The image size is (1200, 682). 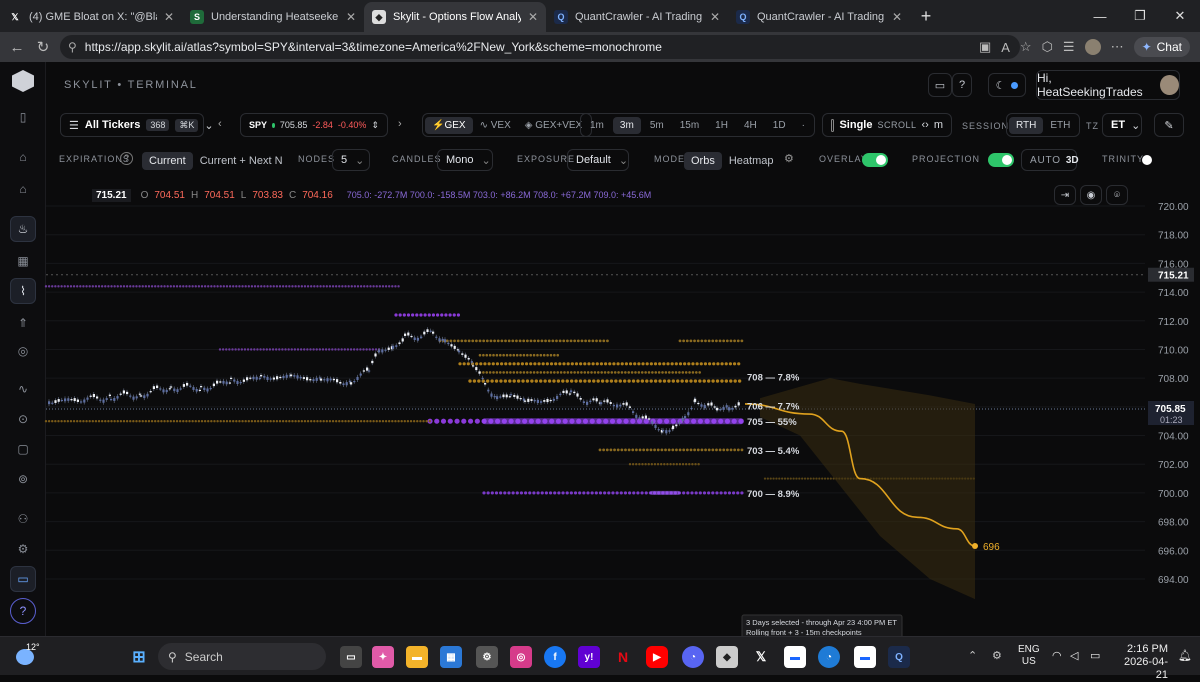 What do you see at coordinates (1117, 47) in the screenshot?
I see `more-icon: ⋯` at bounding box center [1117, 47].